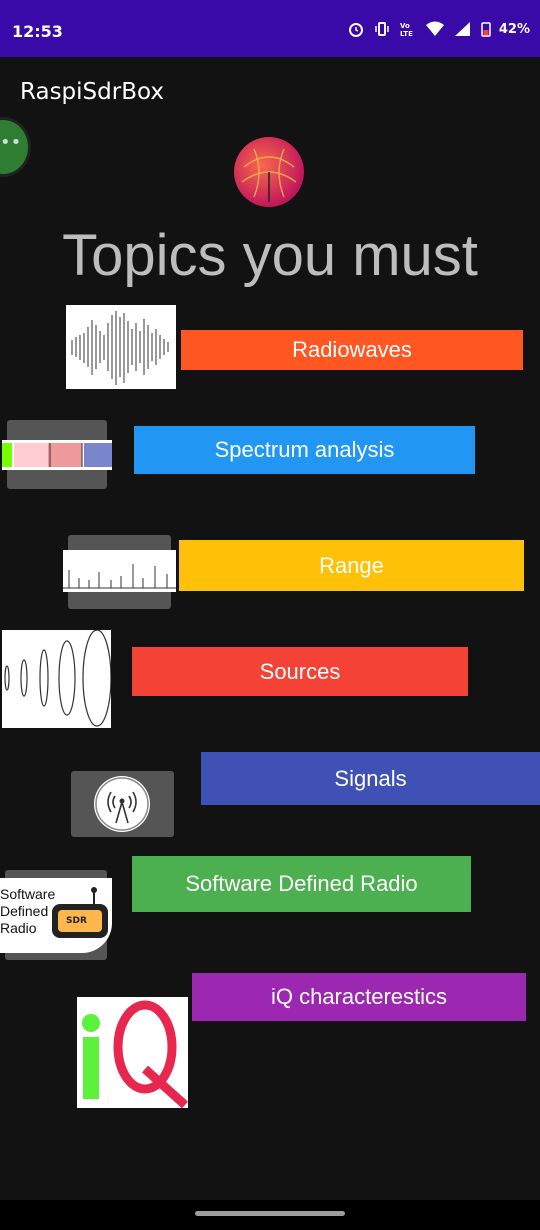 The height and width of the screenshot is (1230, 540). What do you see at coordinates (405, 26) in the screenshot?
I see `svg-text: Vo` at bounding box center [405, 26].